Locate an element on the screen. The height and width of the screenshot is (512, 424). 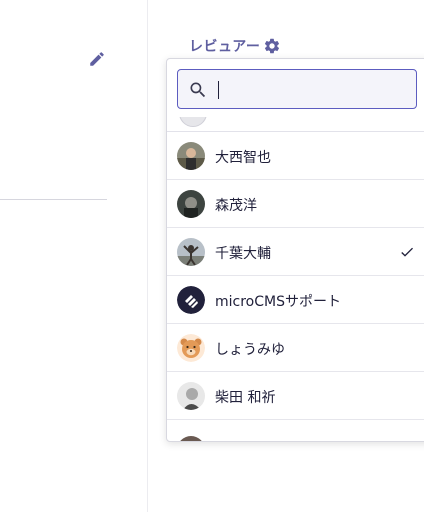
search-box is located at coordinates (297, 89).